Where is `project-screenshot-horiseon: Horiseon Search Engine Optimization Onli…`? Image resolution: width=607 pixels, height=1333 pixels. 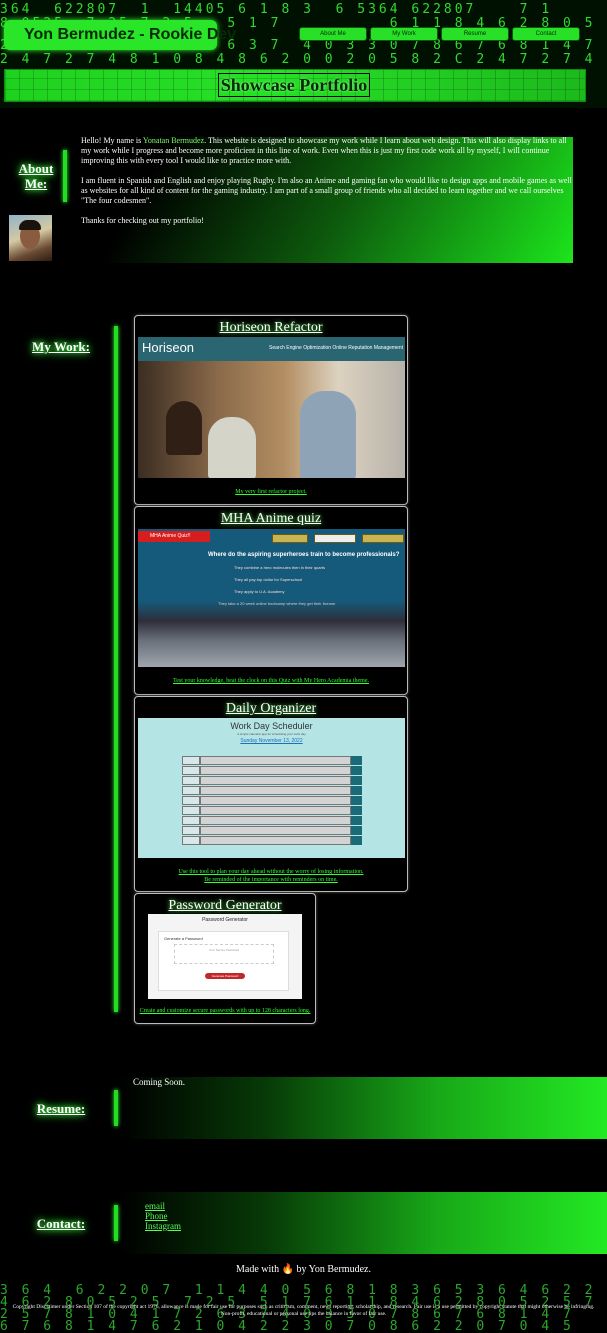
project-screenshot-horiseon: Horiseon Search Engine Optimization Onli… is located at coordinates (271, 407).